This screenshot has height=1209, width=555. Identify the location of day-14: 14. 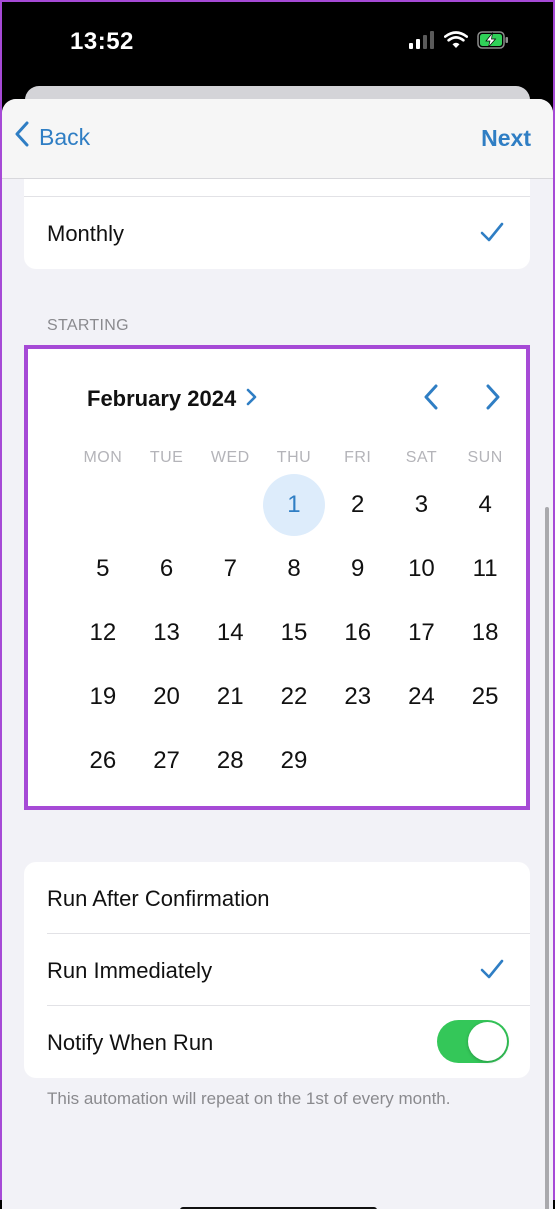
(230, 633).